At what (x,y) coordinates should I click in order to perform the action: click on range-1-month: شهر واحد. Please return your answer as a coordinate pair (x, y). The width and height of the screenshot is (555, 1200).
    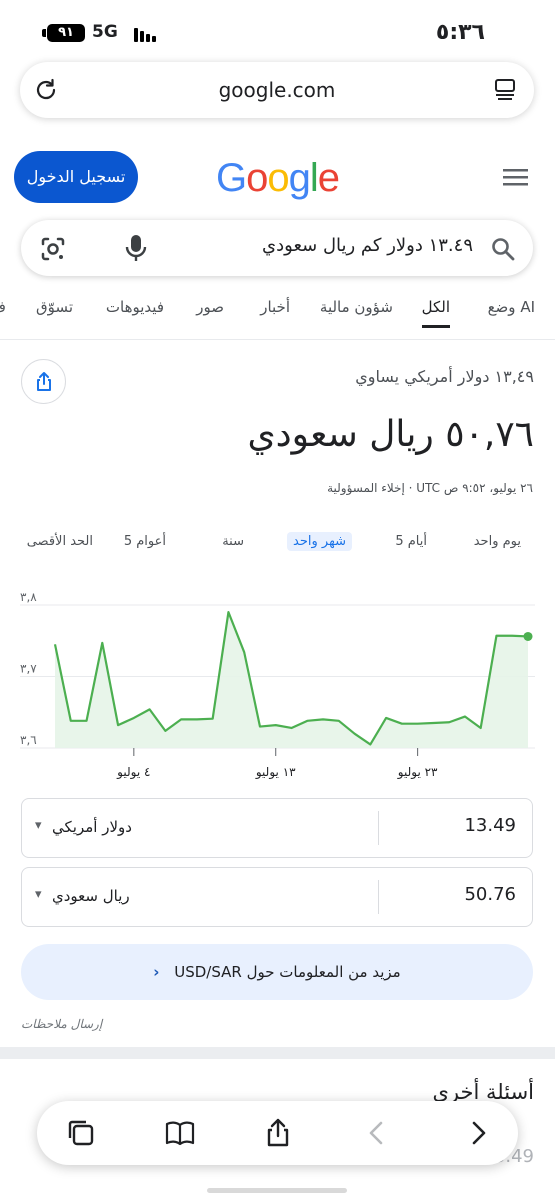
    Looking at the image, I should click on (319, 541).